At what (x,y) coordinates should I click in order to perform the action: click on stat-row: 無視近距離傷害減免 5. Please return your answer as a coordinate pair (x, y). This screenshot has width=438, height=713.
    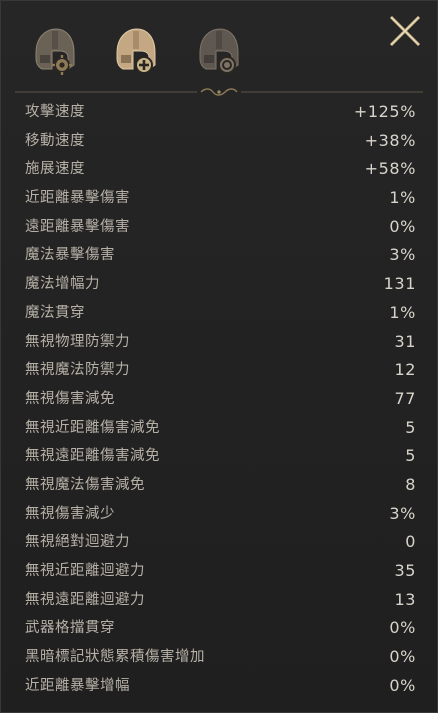
    Looking at the image, I should click on (219, 428).